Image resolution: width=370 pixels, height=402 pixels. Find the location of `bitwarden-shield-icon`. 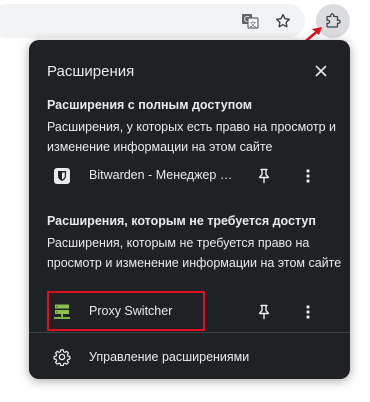

bitwarden-shield-icon is located at coordinates (62, 176).